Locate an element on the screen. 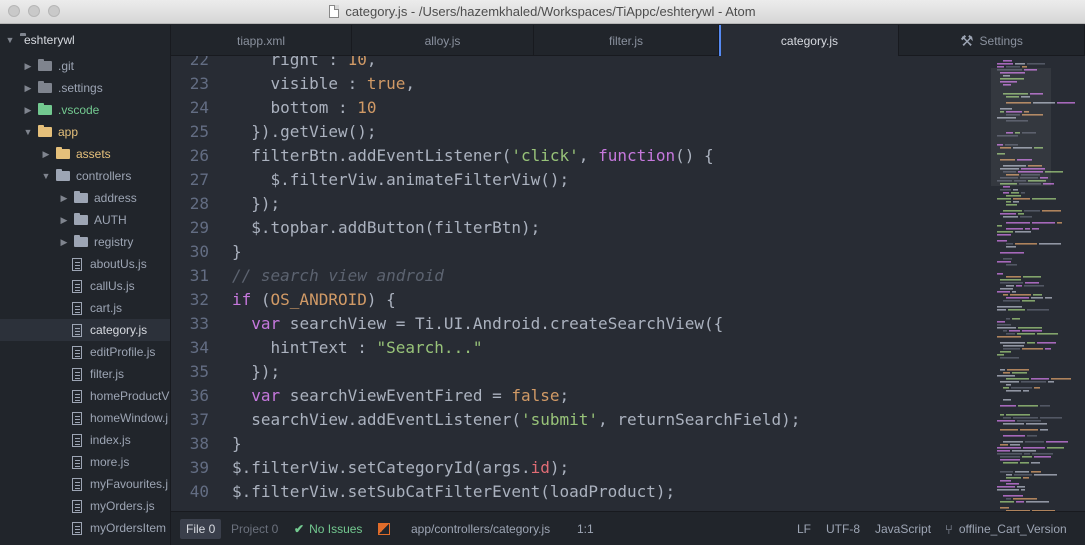  tree-file: filter.js is located at coordinates (85, 374).